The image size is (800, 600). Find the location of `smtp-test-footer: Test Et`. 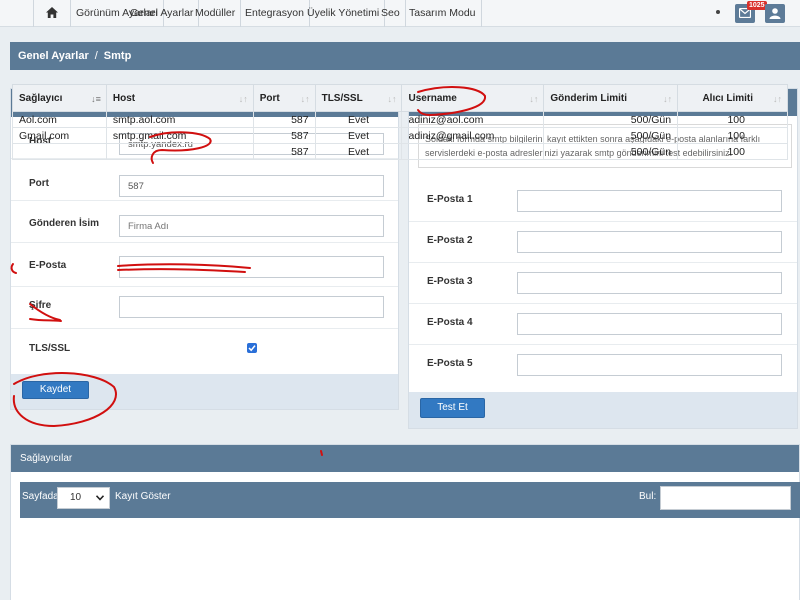

smtp-test-footer: Test Et is located at coordinates (603, 410).